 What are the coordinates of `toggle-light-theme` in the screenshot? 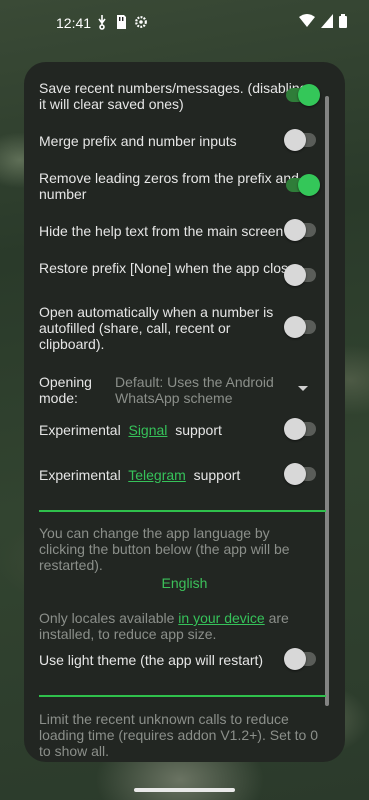 It's located at (300, 659).